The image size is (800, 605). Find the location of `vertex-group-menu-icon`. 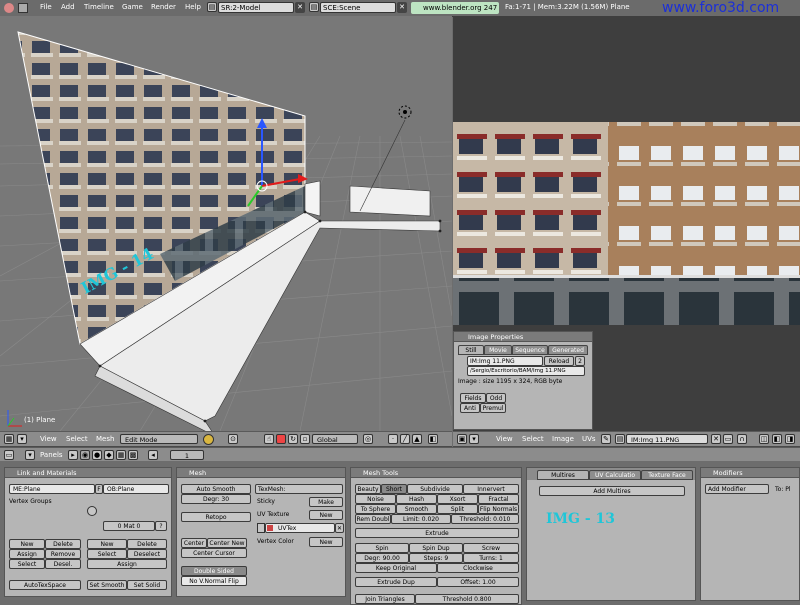

vertex-group-menu-icon is located at coordinates (92, 511).